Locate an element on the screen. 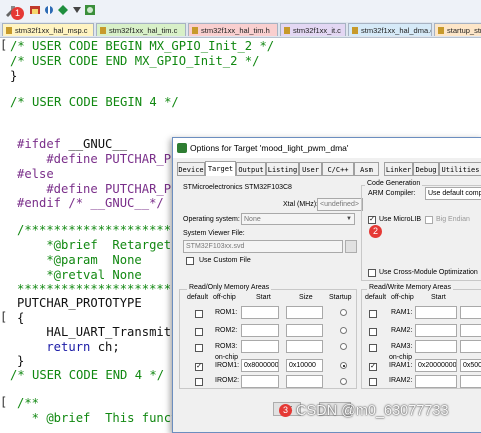  dialog-titlebar: Options for Target 'mood_light_pwm_dma' is located at coordinates (327, 148).